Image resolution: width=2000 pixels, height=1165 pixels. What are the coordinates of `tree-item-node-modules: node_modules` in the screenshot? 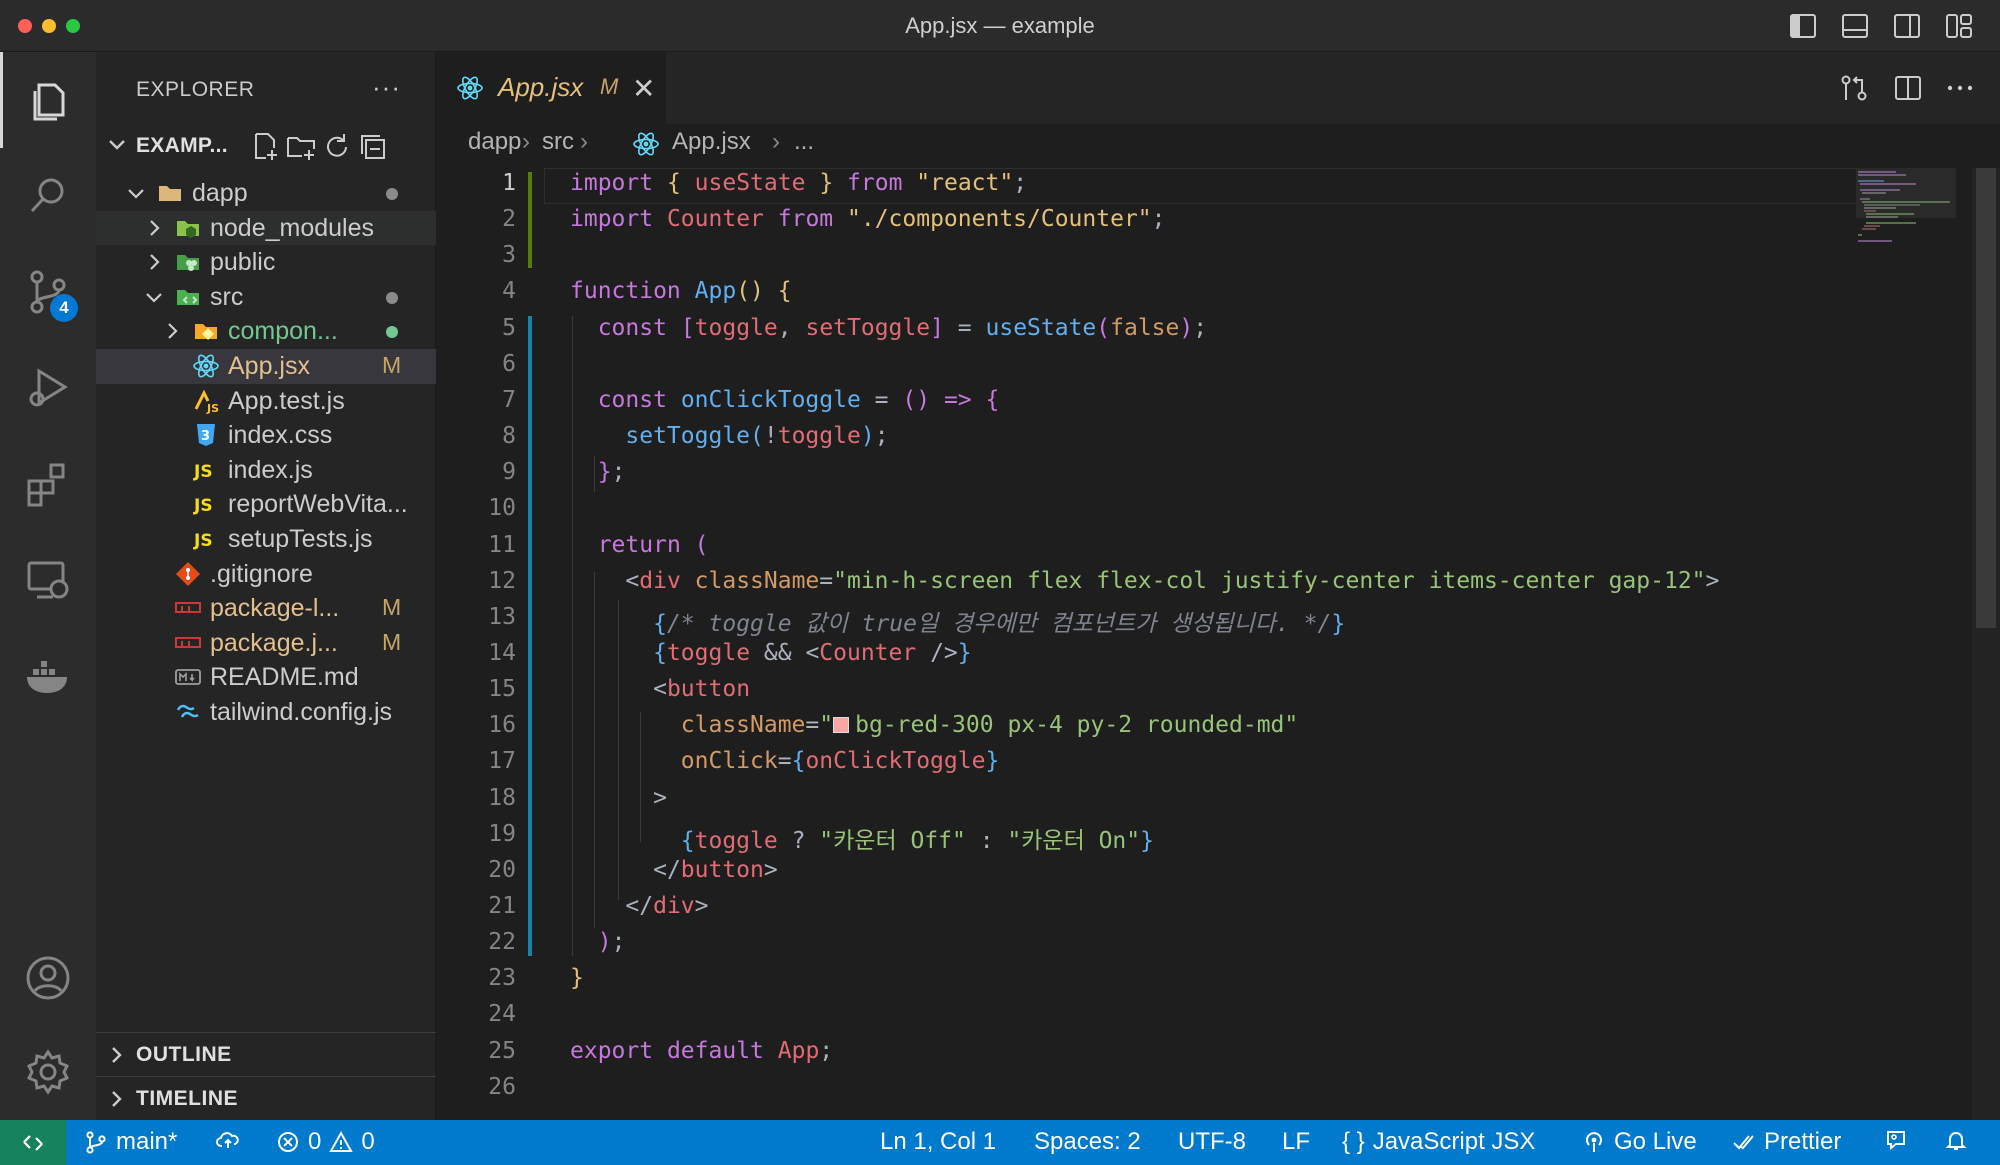 It's located at (266, 228).